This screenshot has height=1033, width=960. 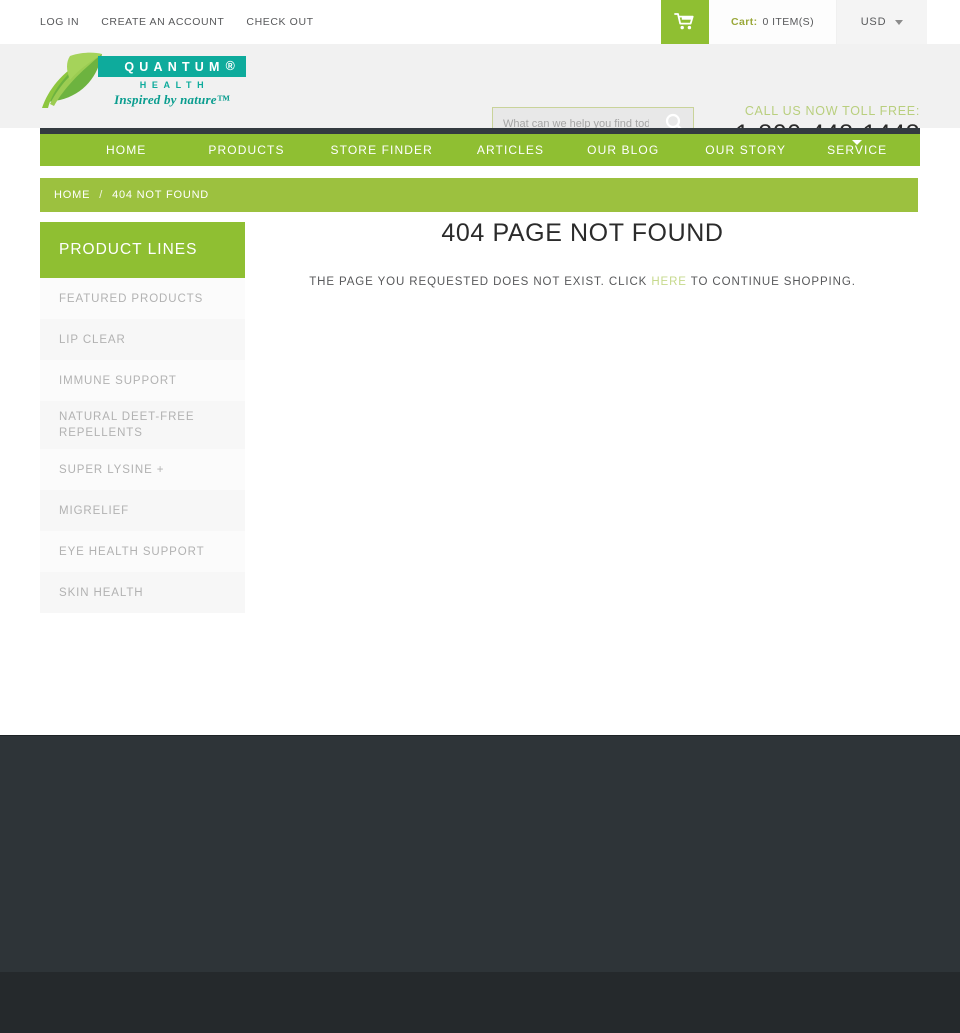 What do you see at coordinates (232, 66) in the screenshot?
I see `registered-mark: ®` at bounding box center [232, 66].